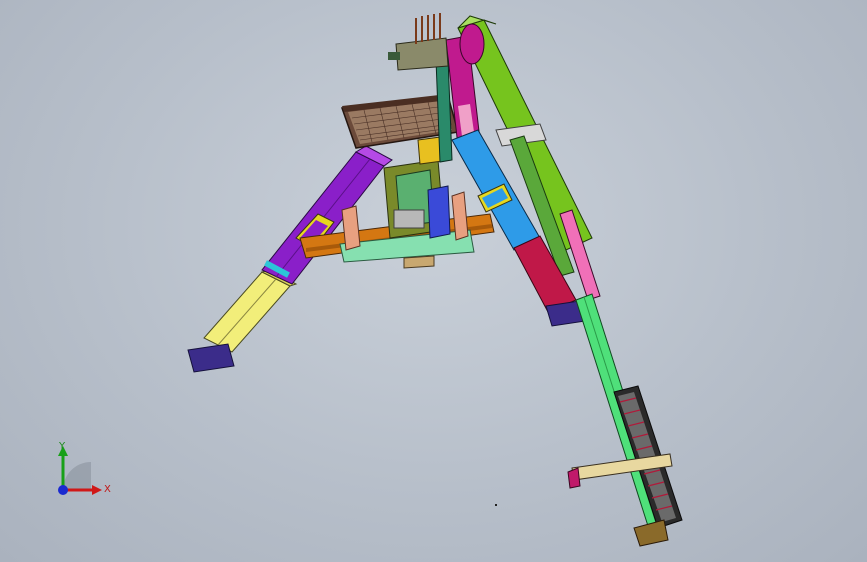 This screenshot has height=562, width=867. What do you see at coordinates (250, 311) in the screenshot?
I see `left-yellow-leg` at bounding box center [250, 311].